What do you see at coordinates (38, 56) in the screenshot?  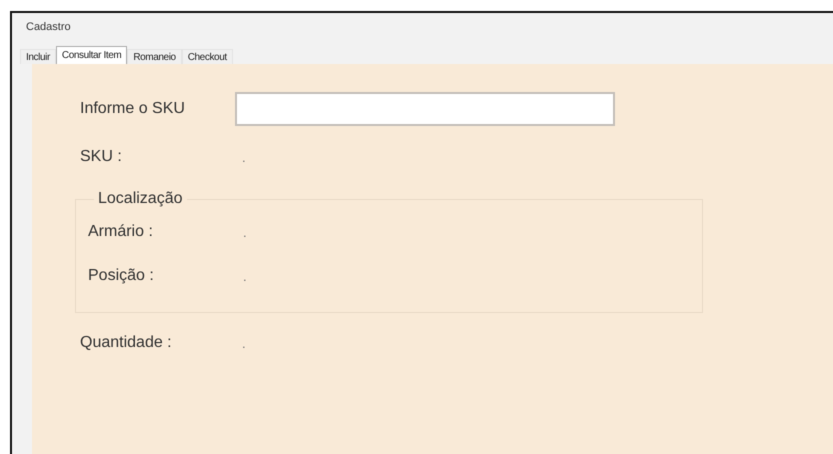 I see `tab: Incluir` at bounding box center [38, 56].